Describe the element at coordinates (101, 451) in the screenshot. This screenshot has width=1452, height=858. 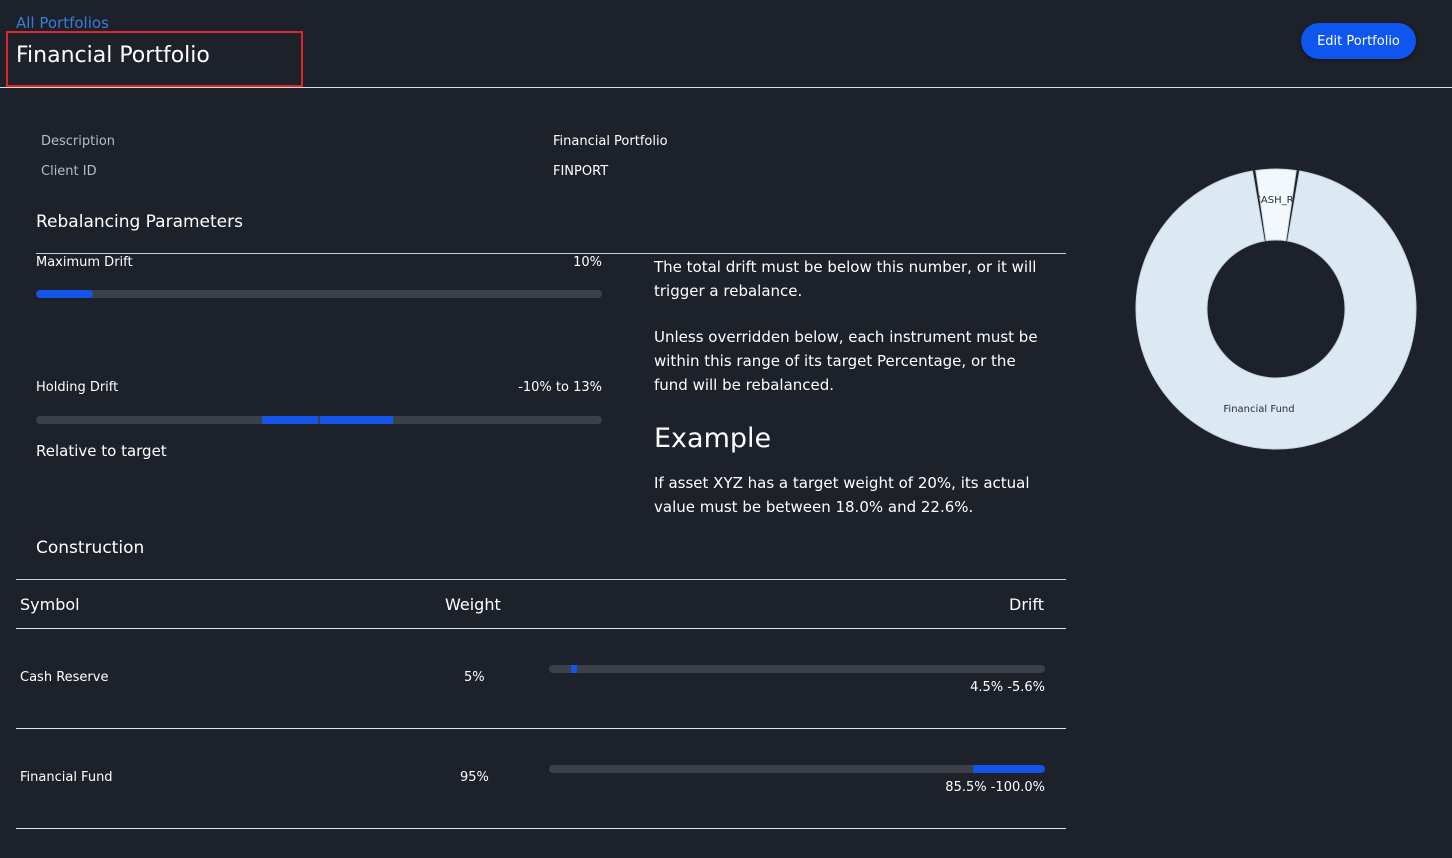
I see `relative-to-target-label: Relative to target` at that location.